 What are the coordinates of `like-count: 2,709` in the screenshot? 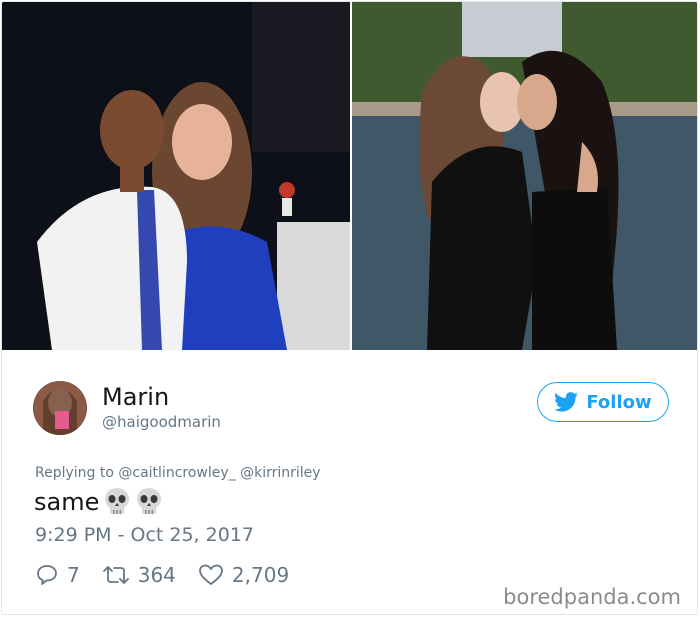 It's located at (260, 575).